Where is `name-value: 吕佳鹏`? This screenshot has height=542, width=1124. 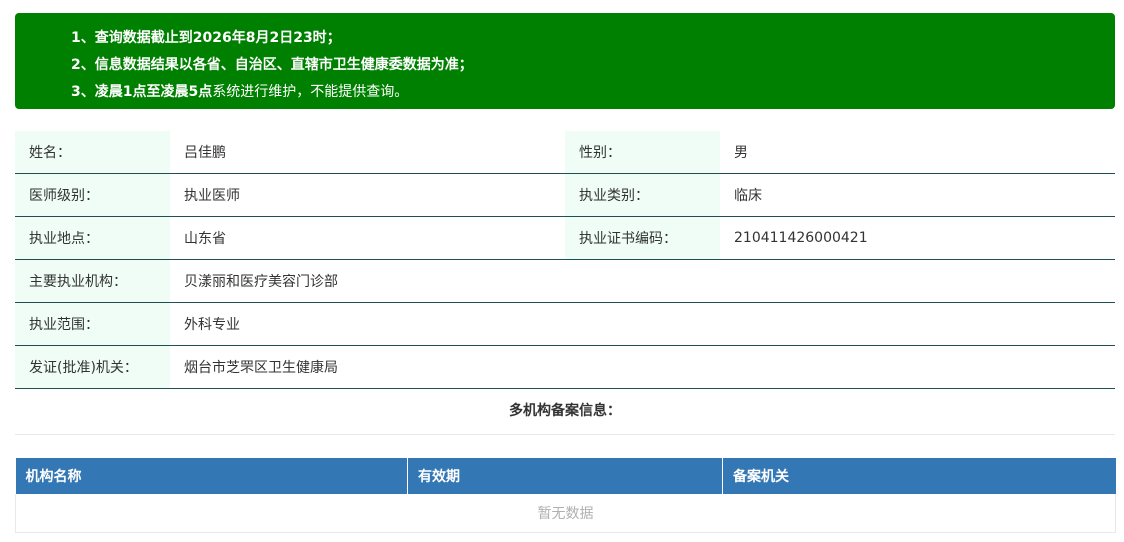 name-value: 吕佳鹏 is located at coordinates (367, 152).